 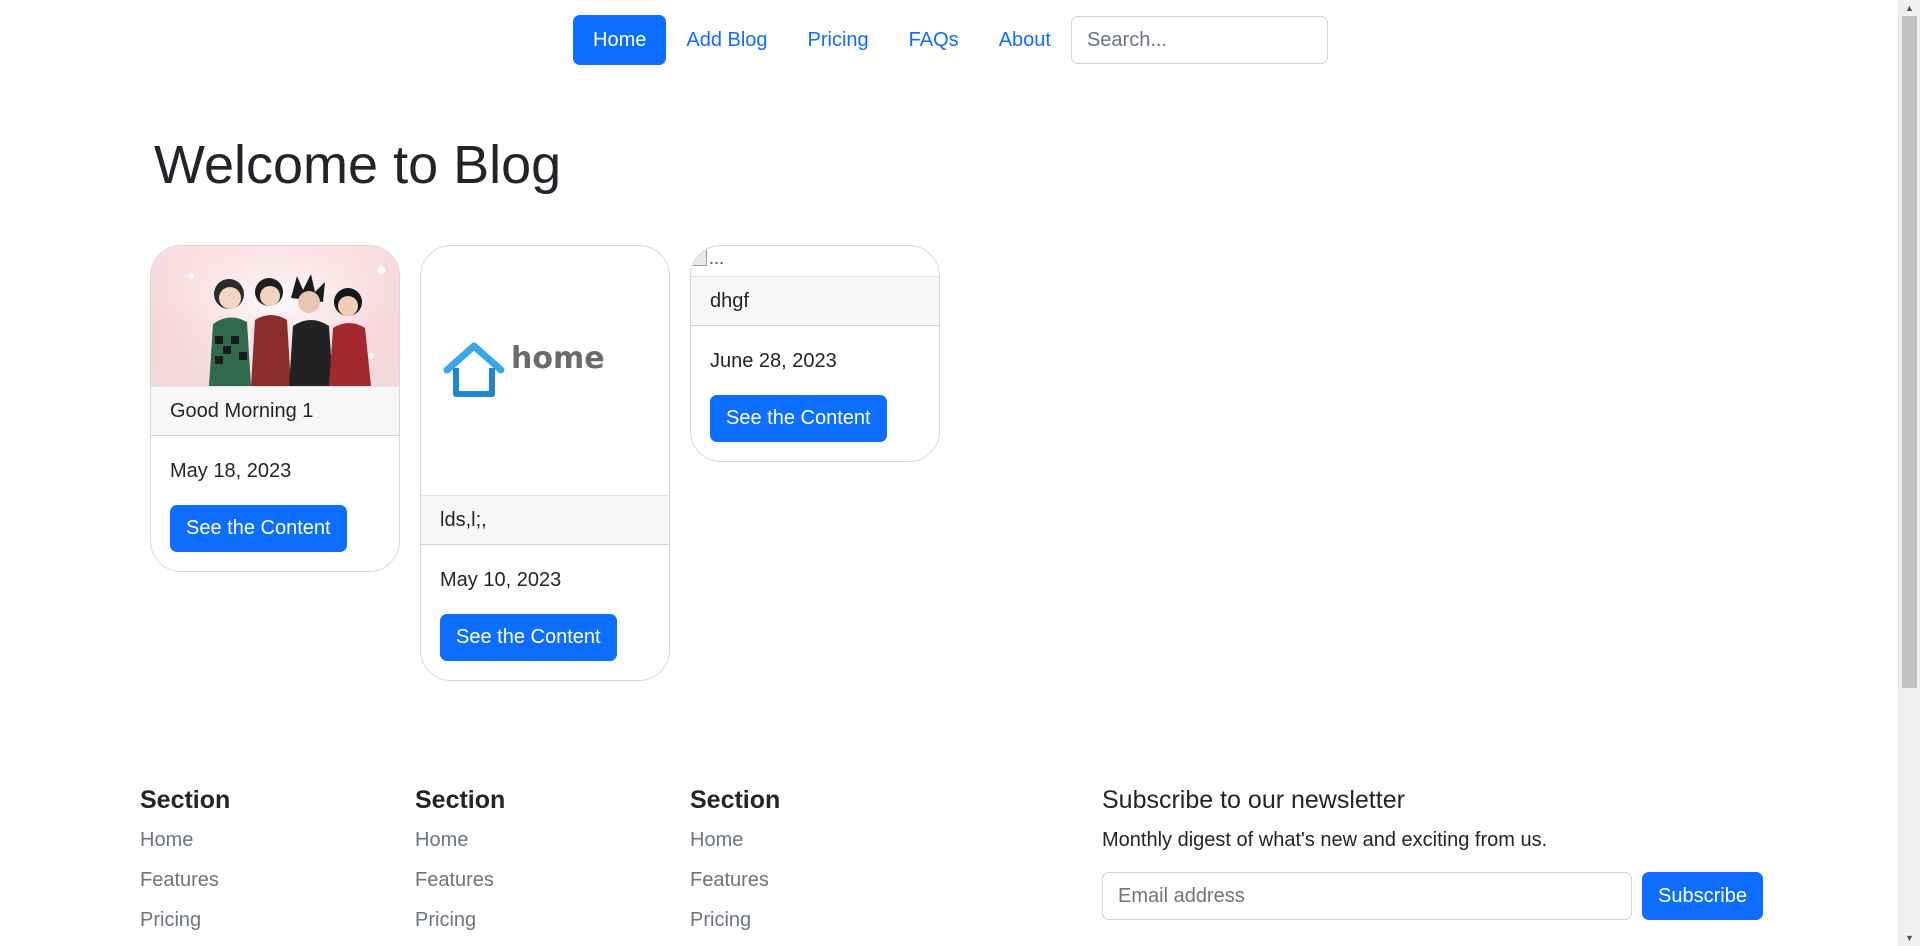 I want to click on top-nav: Home Add Blog Pricing FAQs About, so click(x=950, y=40).